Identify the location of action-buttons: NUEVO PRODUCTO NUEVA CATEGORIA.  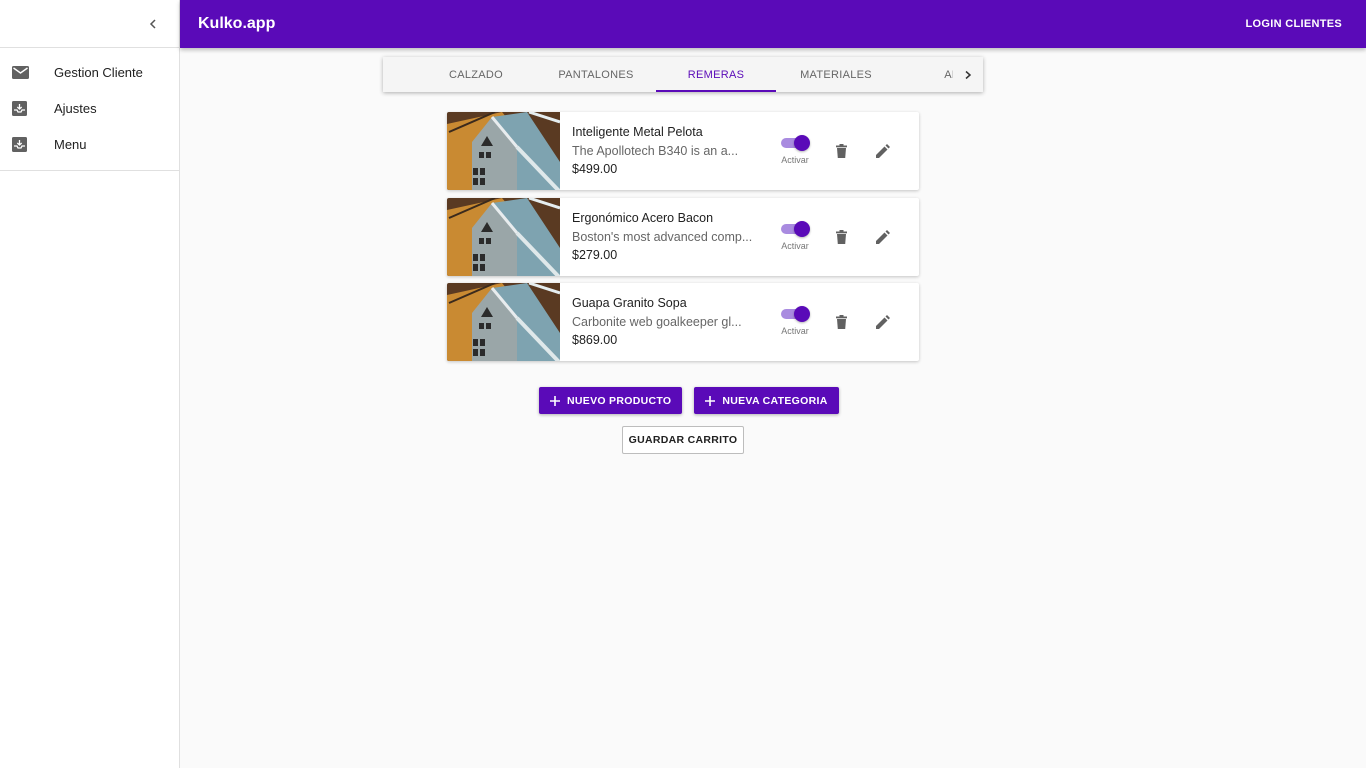
(689, 400).